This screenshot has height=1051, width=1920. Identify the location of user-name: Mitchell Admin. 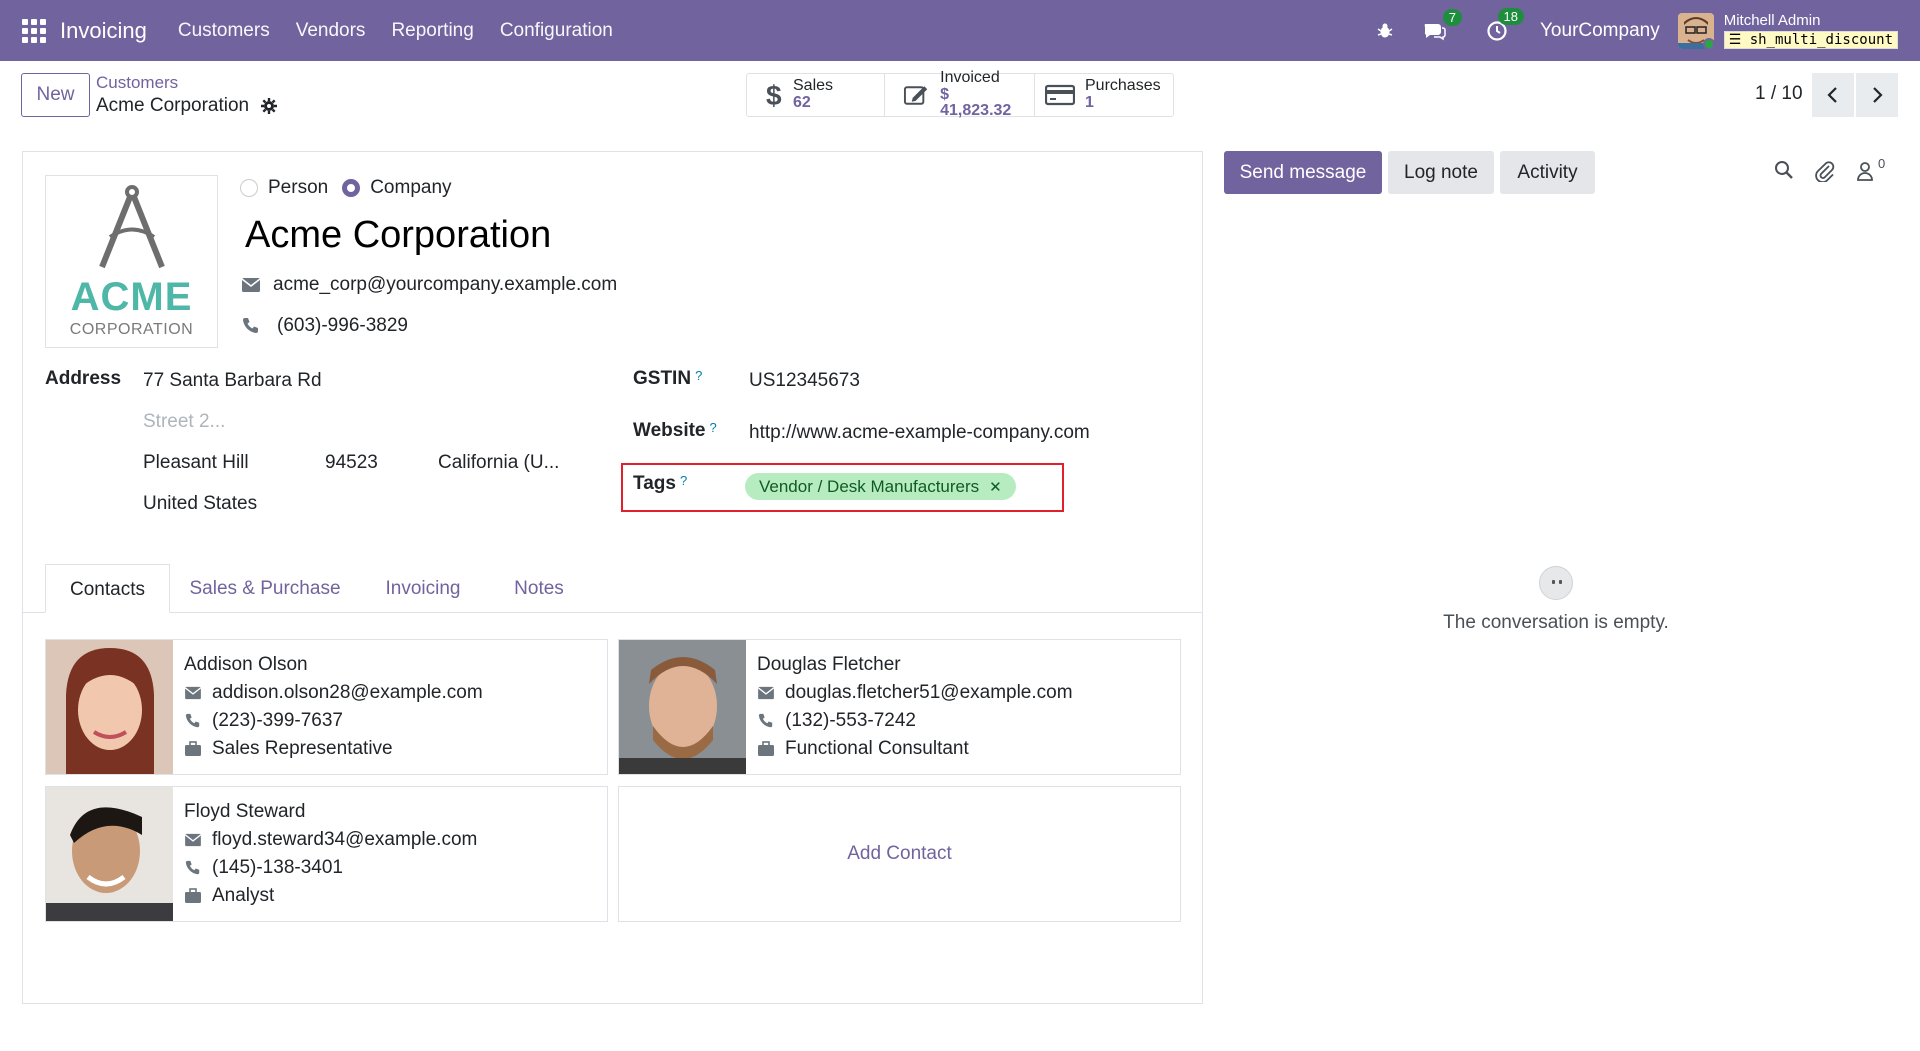
(1772, 20).